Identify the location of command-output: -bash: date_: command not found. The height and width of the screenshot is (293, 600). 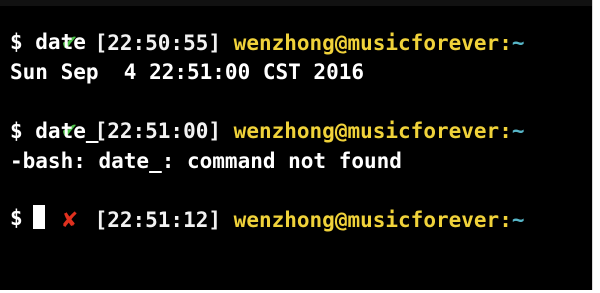
(206, 161).